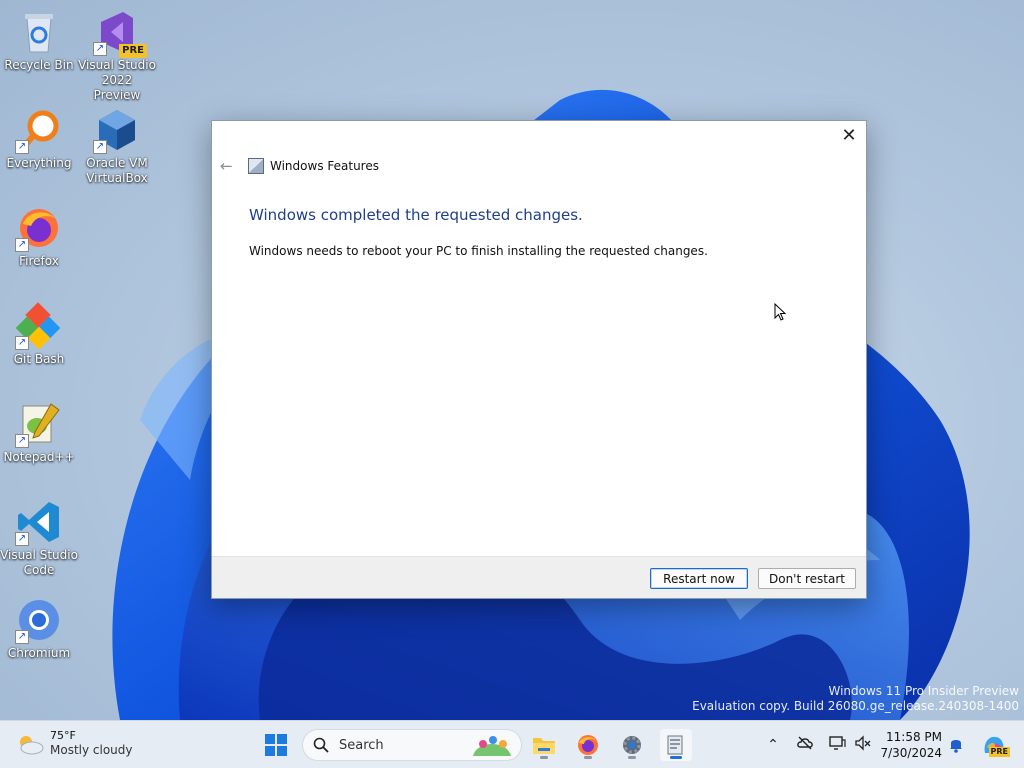 The image size is (1024, 768). What do you see at coordinates (412, 745) in the screenshot?
I see `taskbar-search-box: Search` at bounding box center [412, 745].